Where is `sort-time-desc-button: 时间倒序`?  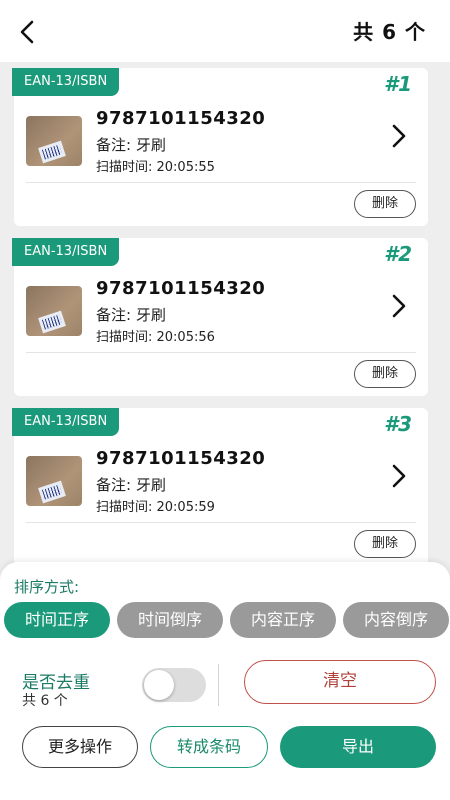 sort-time-desc-button: 时间倒序 is located at coordinates (170, 620).